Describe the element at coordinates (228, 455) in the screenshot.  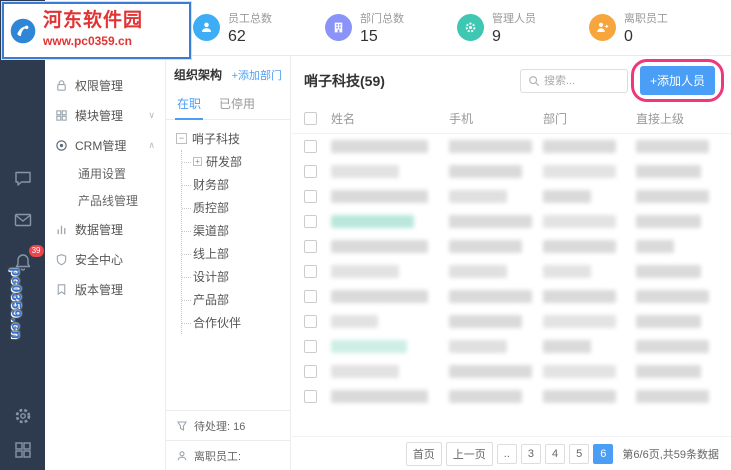
I see `resigned-employees: 离职员工:` at that location.